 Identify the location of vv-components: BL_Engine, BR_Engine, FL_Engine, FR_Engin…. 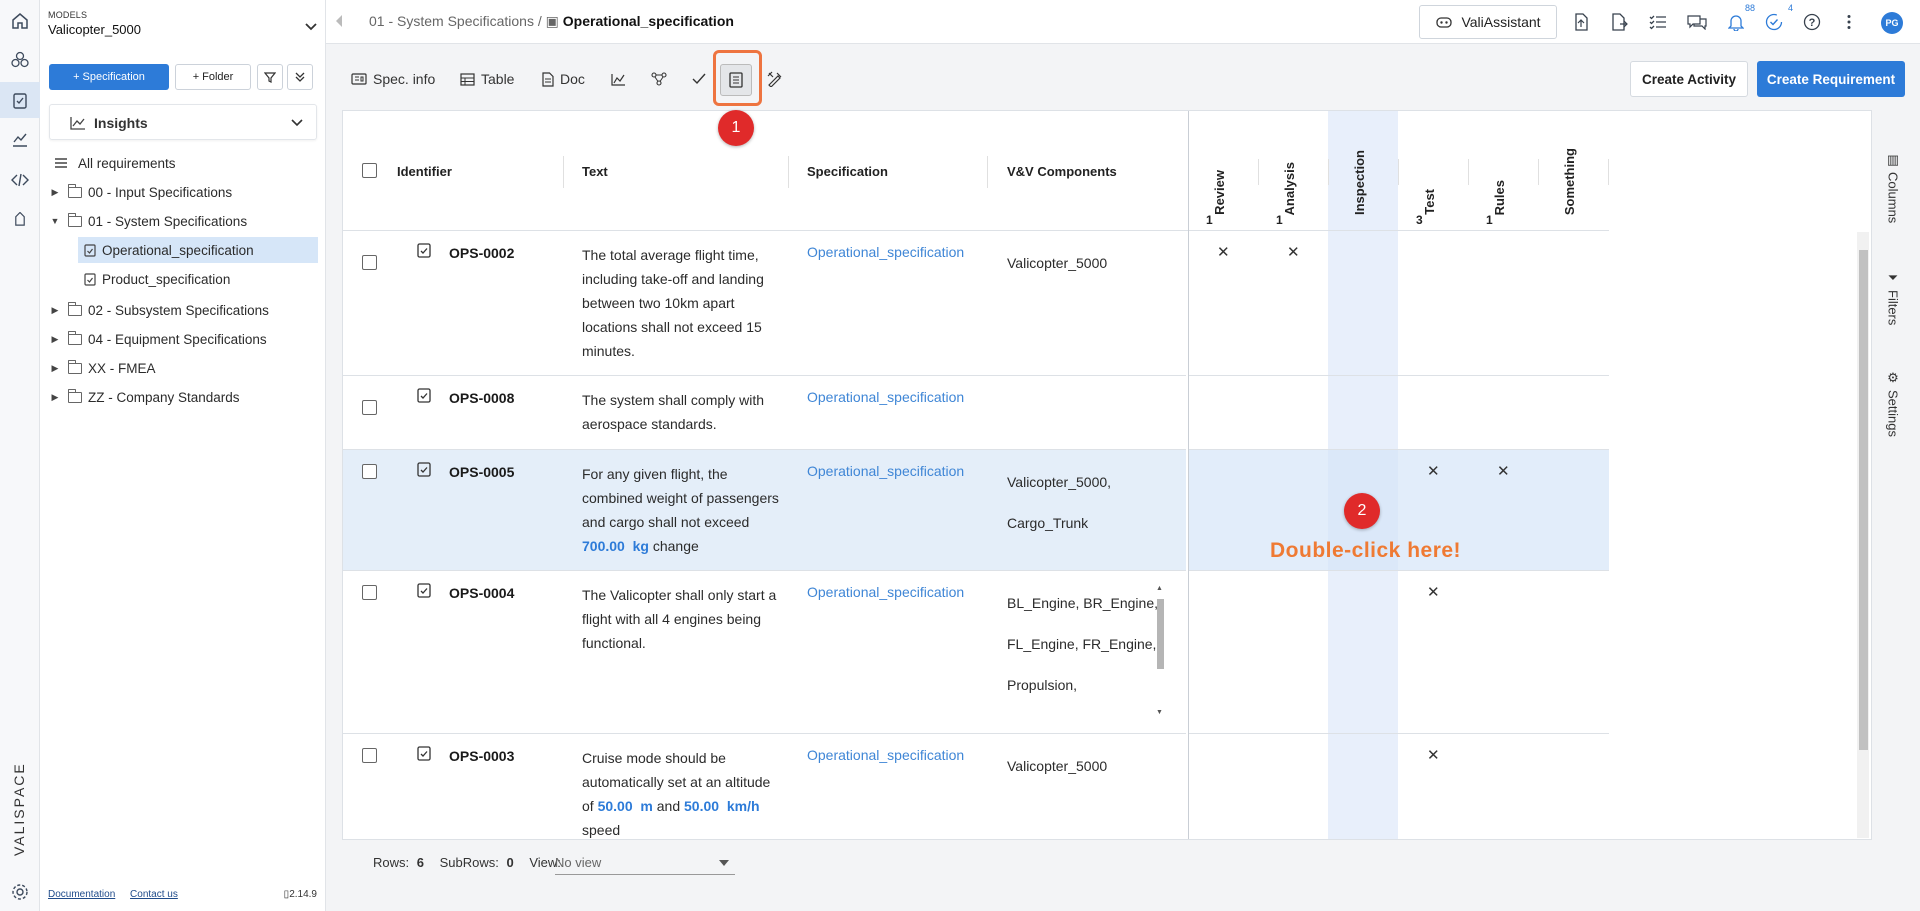
(1084, 644).